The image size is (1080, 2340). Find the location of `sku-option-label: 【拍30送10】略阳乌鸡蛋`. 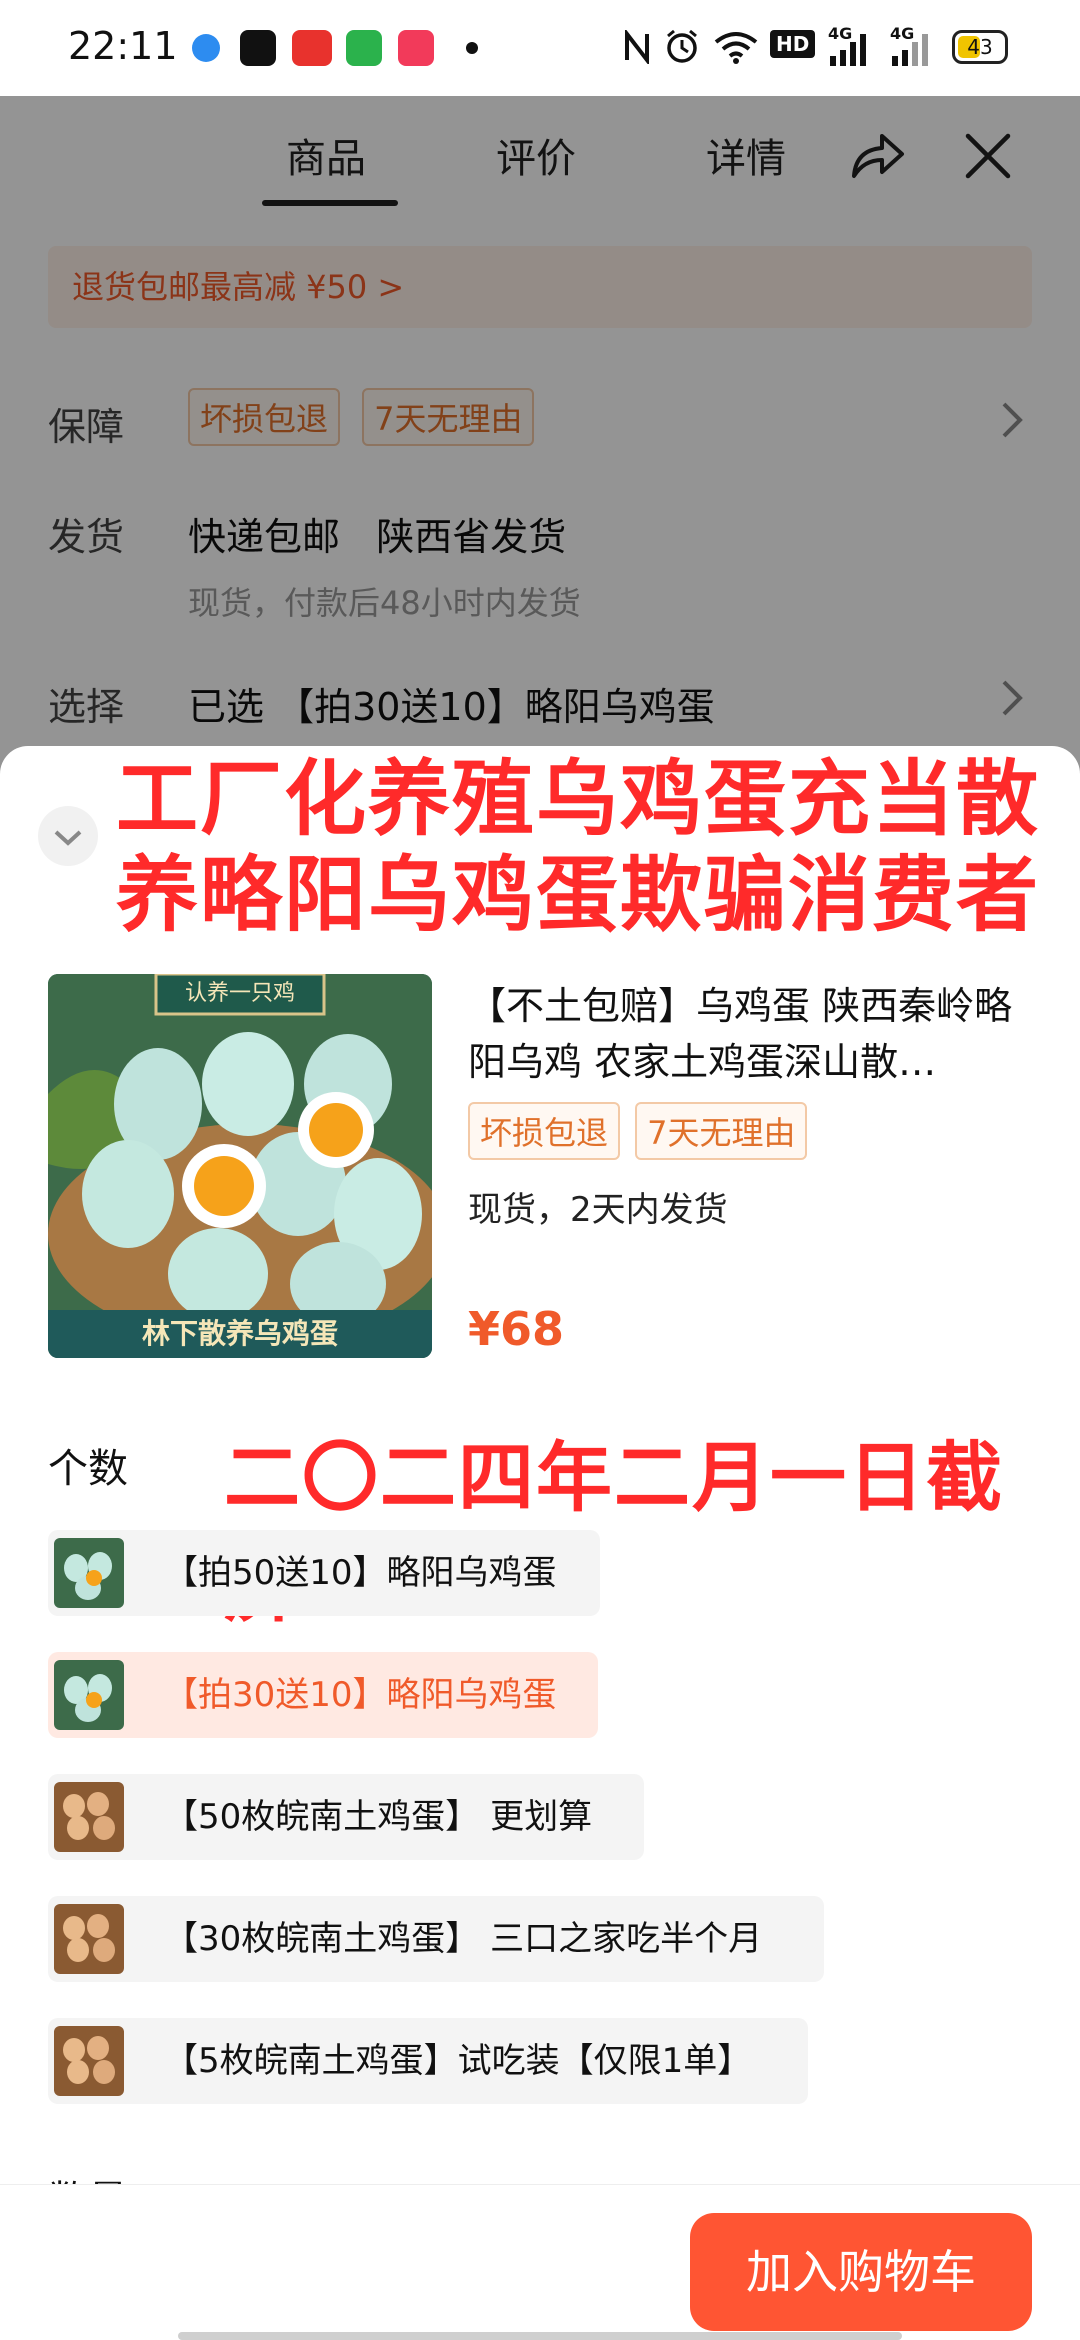

sku-option-label: 【拍30送10】略阳乌鸡蛋 is located at coordinates (360, 1695).